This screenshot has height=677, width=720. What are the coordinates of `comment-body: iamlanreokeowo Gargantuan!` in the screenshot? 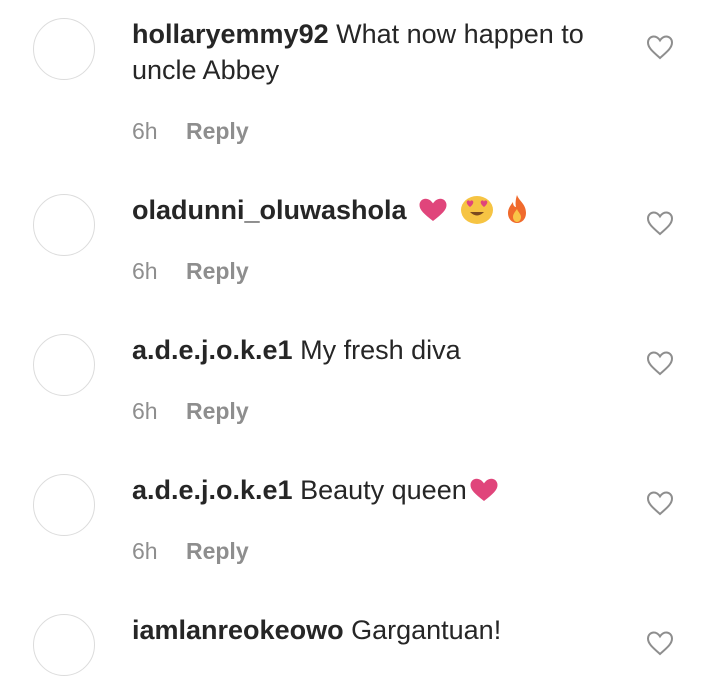 It's located at (372, 630).